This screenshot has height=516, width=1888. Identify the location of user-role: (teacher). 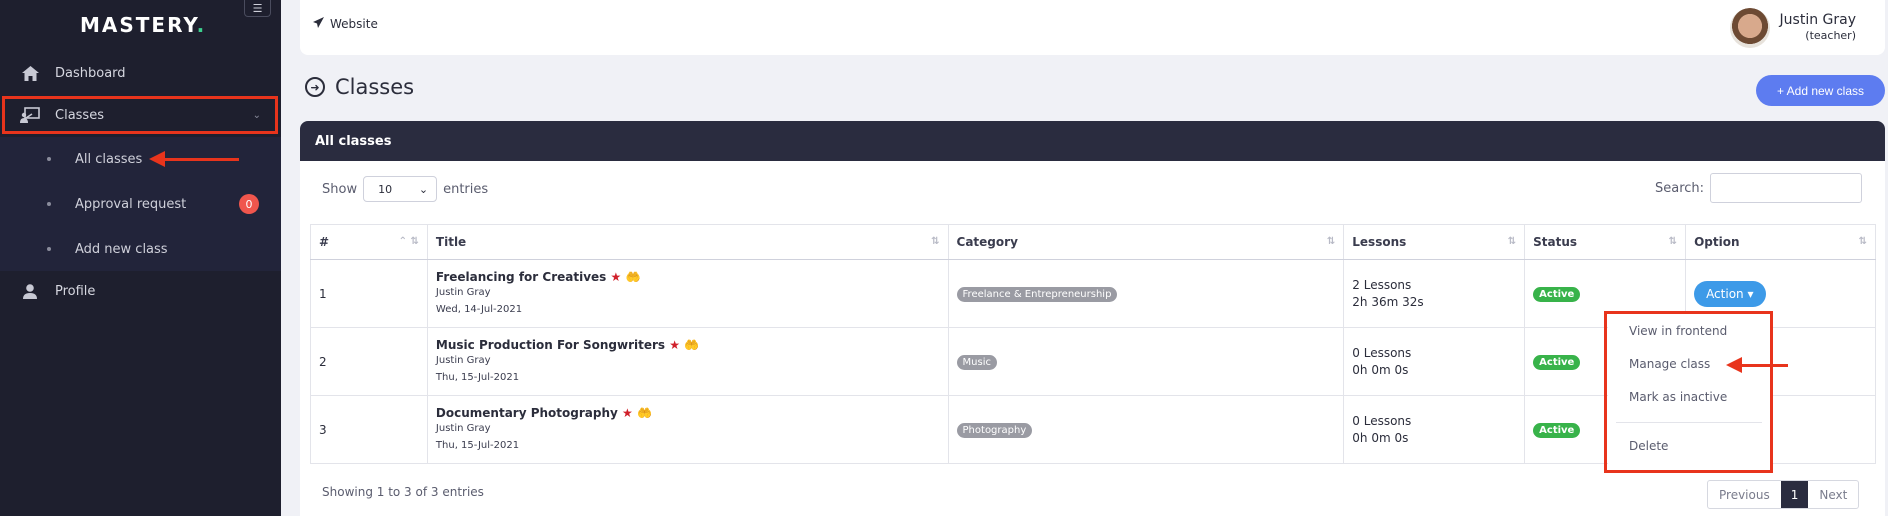
(1830, 35).